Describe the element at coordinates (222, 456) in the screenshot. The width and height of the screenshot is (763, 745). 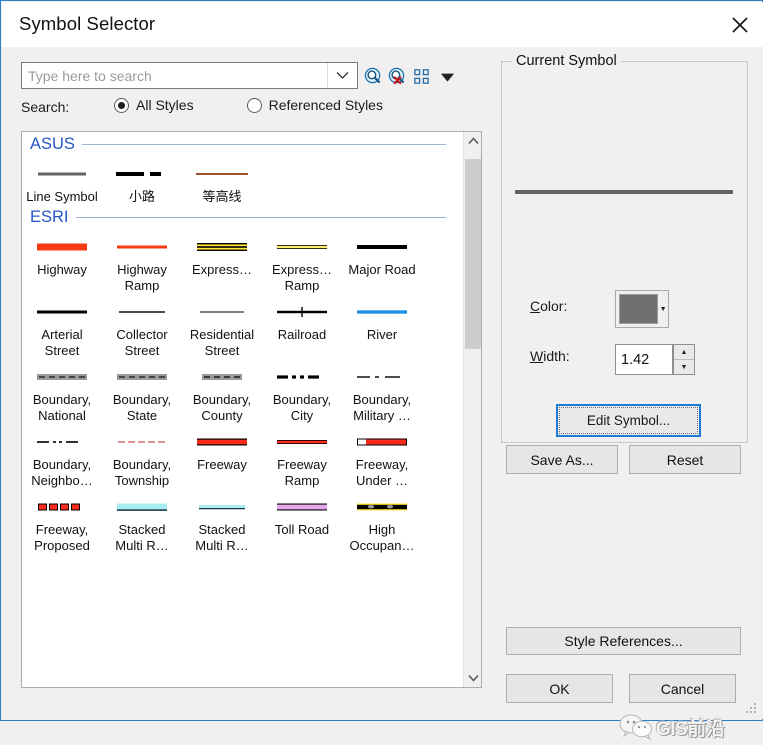
I see `symbol-item: Freeway` at that location.